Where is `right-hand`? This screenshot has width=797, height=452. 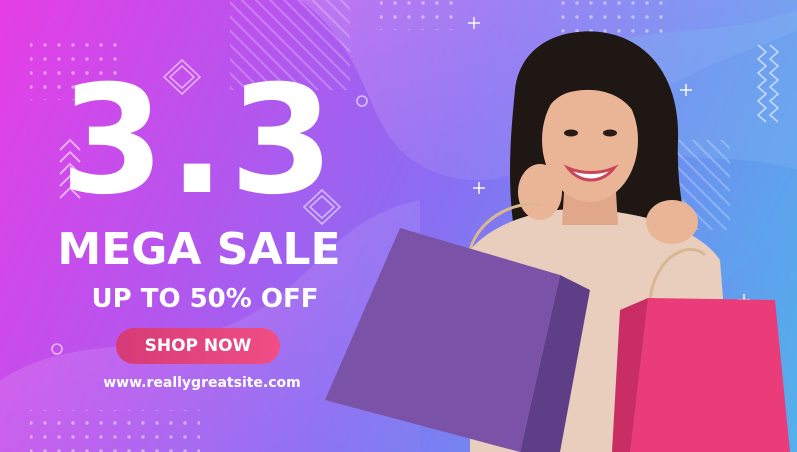 right-hand is located at coordinates (672, 222).